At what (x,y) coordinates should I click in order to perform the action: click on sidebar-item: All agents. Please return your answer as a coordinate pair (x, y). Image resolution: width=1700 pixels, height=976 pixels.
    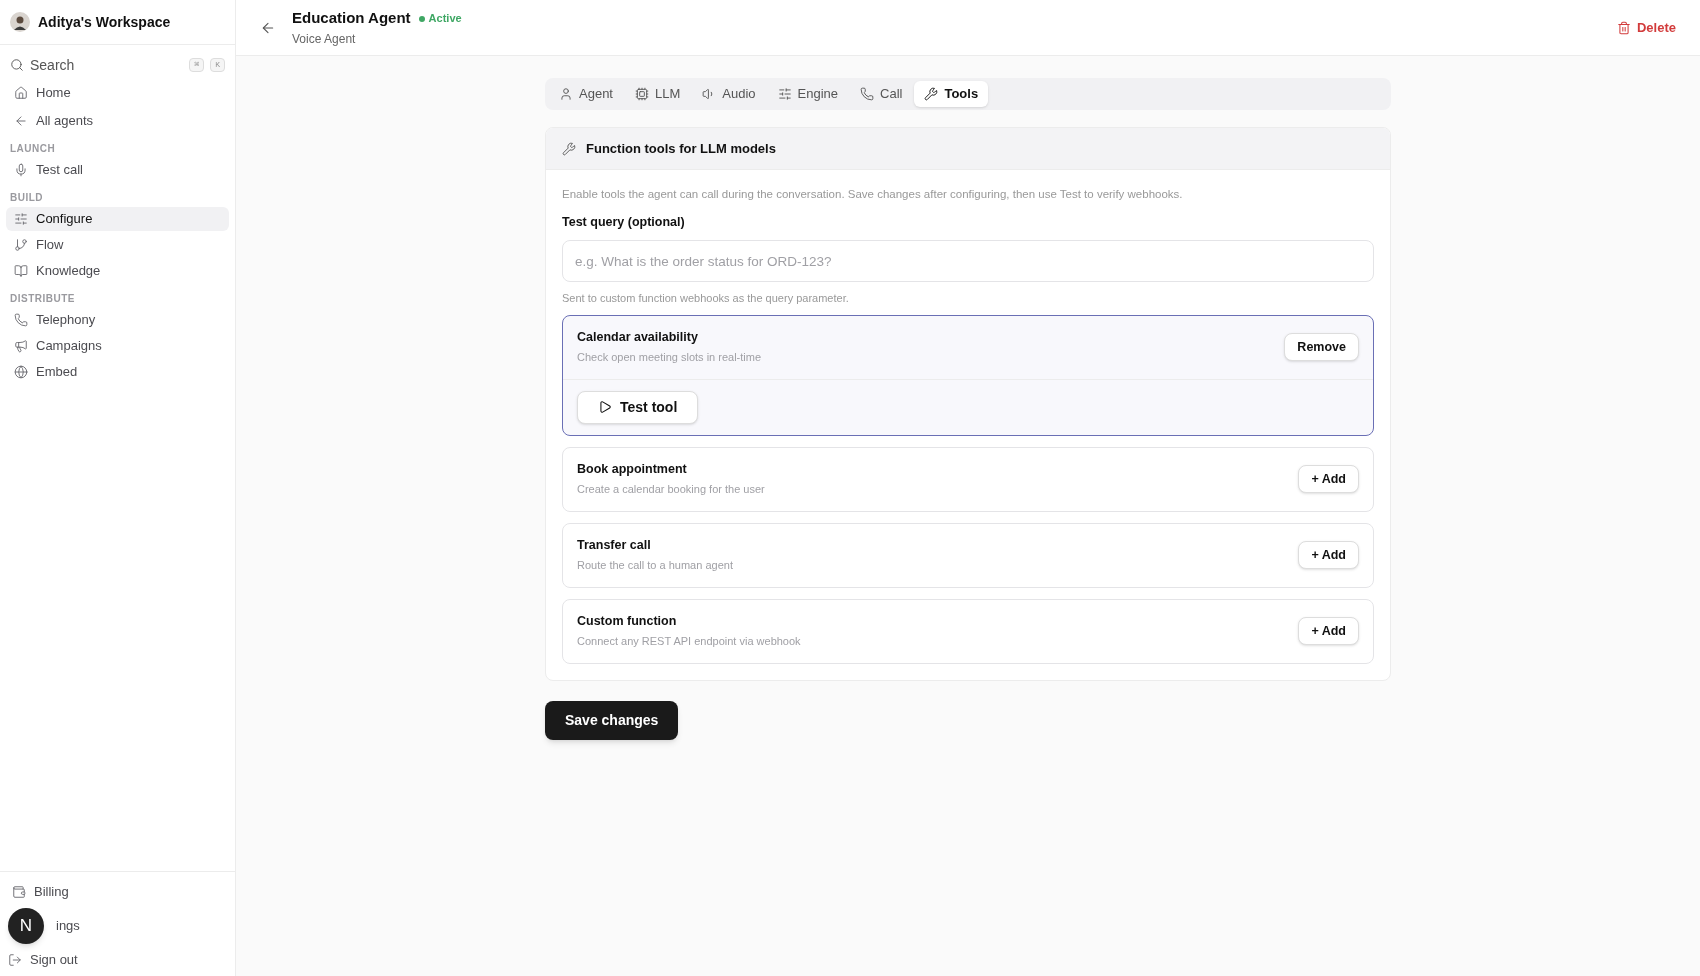
    Looking at the image, I should click on (117, 121).